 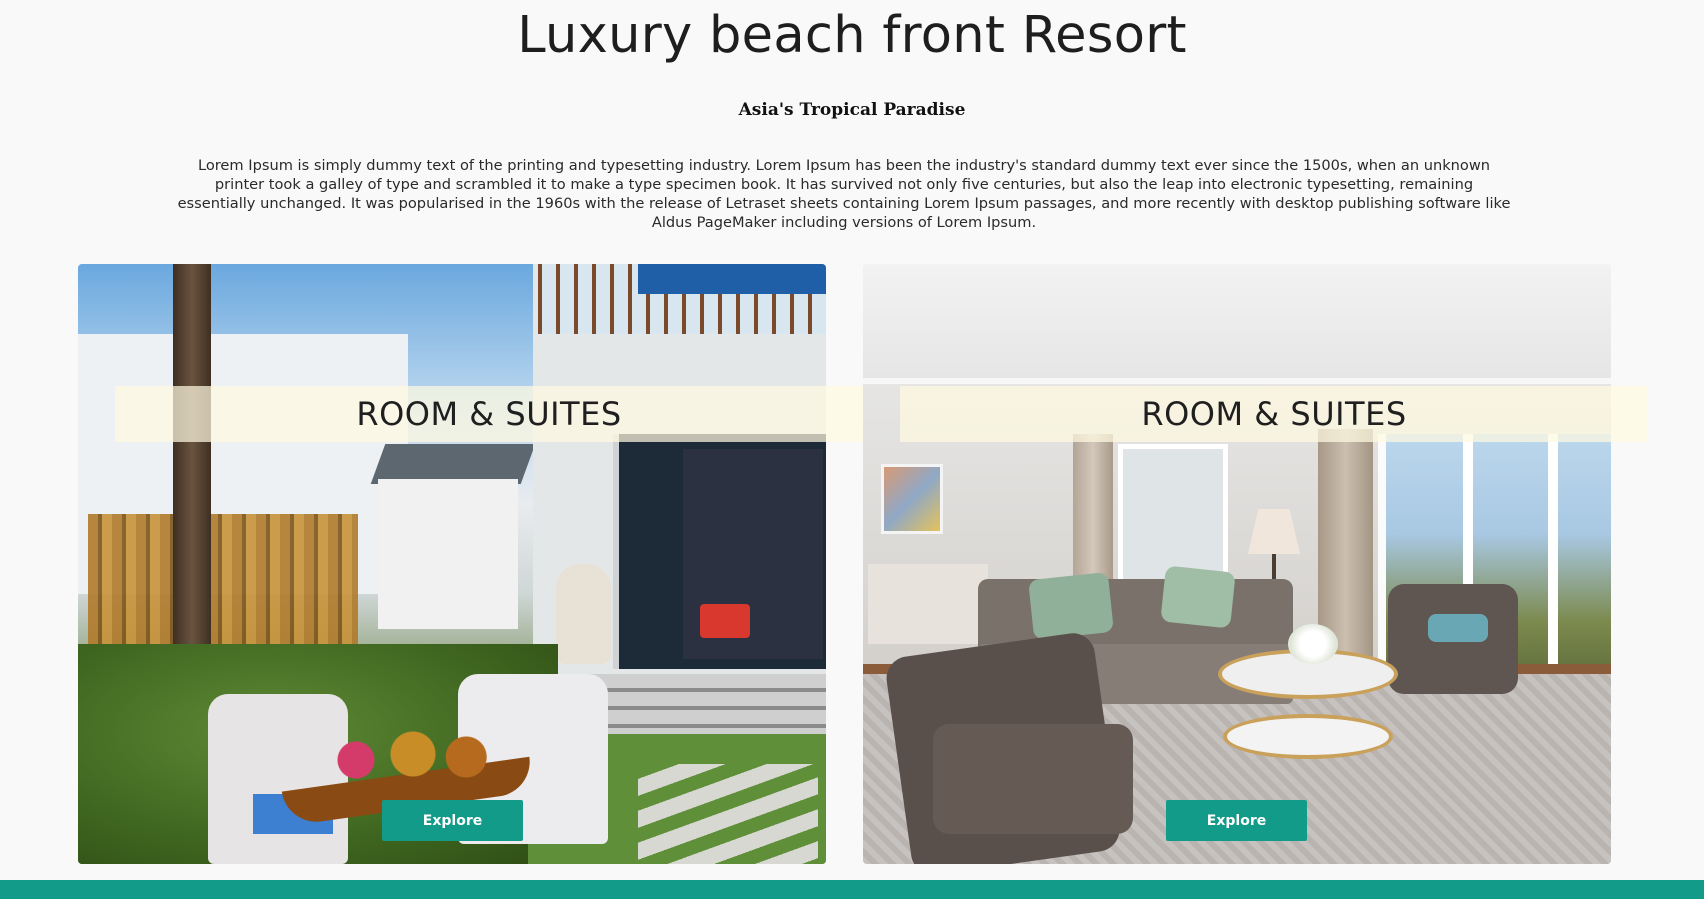 What do you see at coordinates (852, 35) in the screenshot?
I see `page-title: Luxury beach front Resort` at bounding box center [852, 35].